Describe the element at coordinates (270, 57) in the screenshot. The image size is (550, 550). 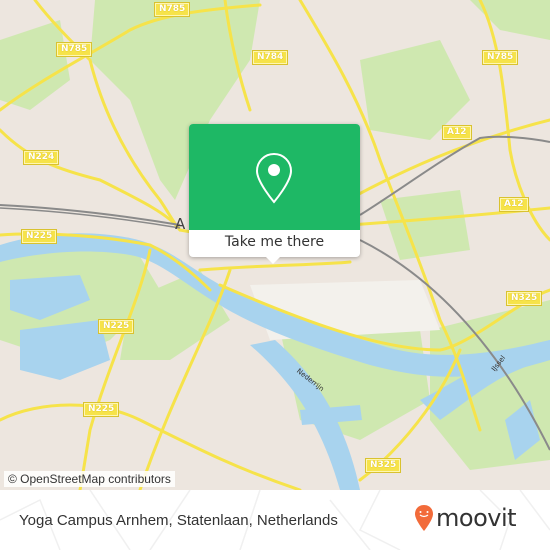
I see `road-shield-n784: N784` at that location.